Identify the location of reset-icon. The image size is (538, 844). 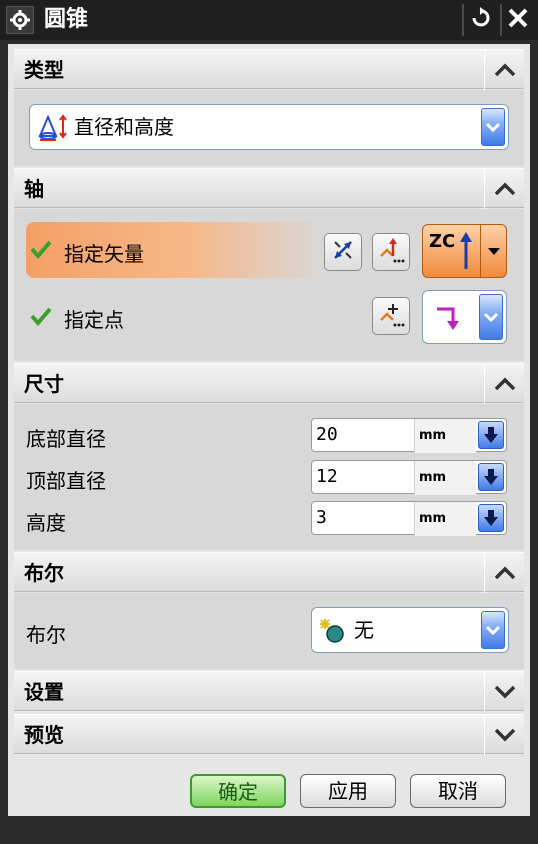
(480, 20).